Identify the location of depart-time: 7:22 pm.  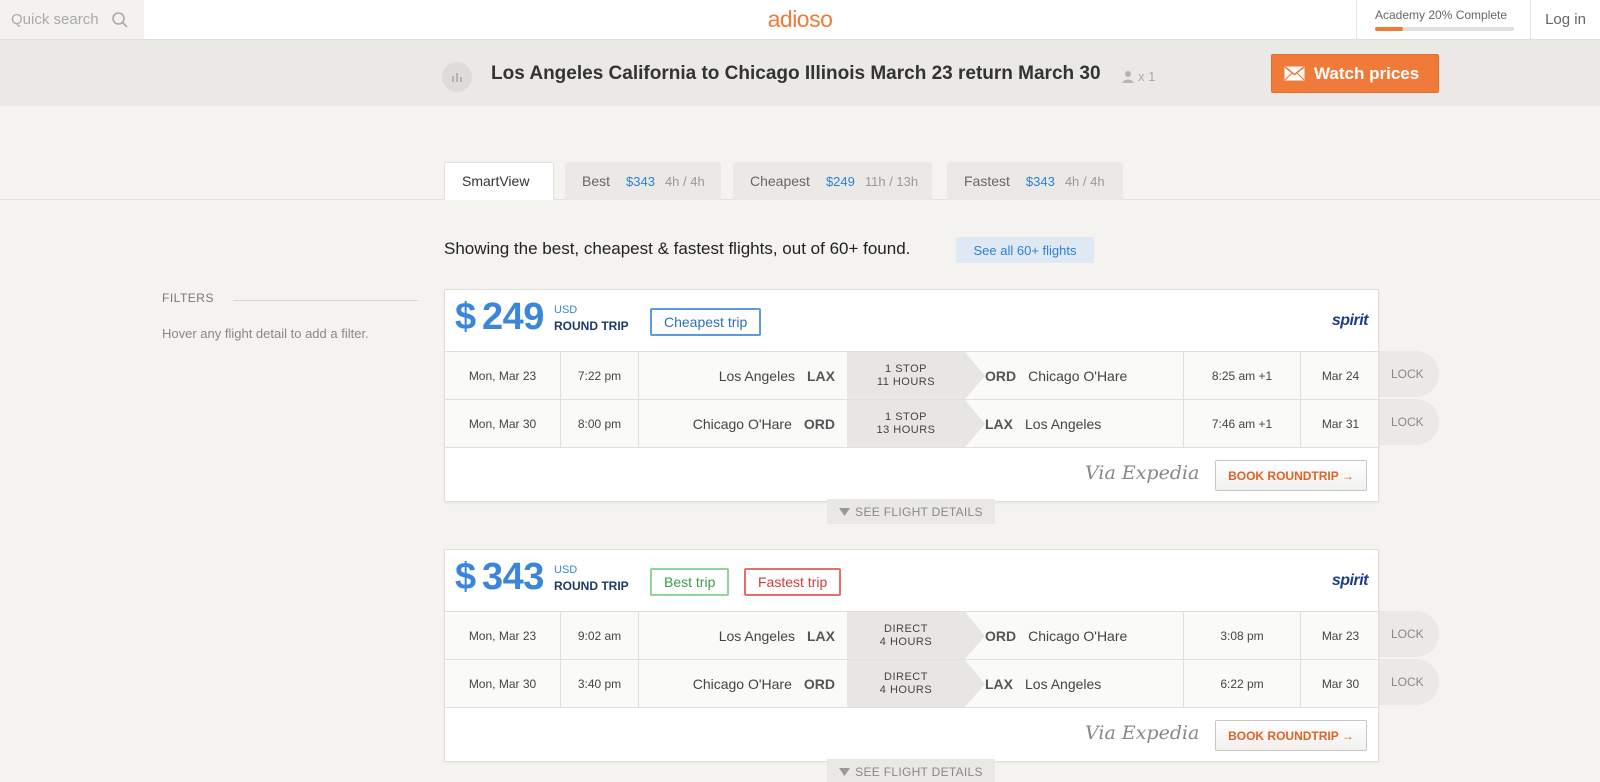
(600, 375).